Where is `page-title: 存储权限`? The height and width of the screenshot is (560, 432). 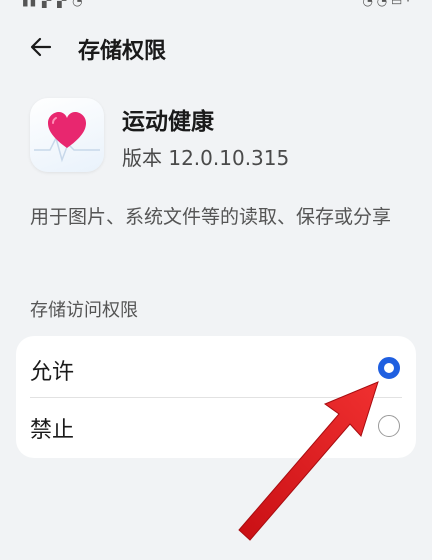 page-title: 存储权限 is located at coordinates (122, 51).